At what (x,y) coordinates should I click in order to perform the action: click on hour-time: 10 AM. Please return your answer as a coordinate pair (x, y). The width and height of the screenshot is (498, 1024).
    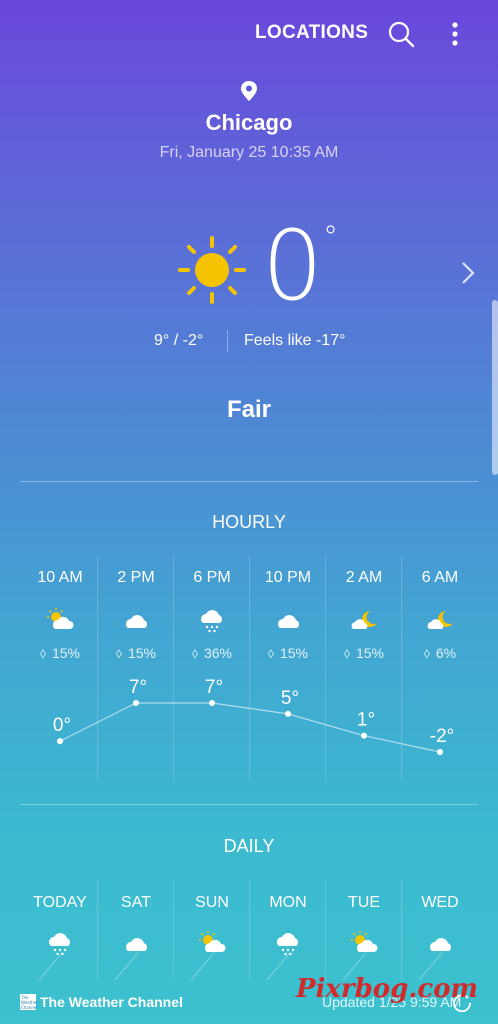
    Looking at the image, I should click on (60, 577).